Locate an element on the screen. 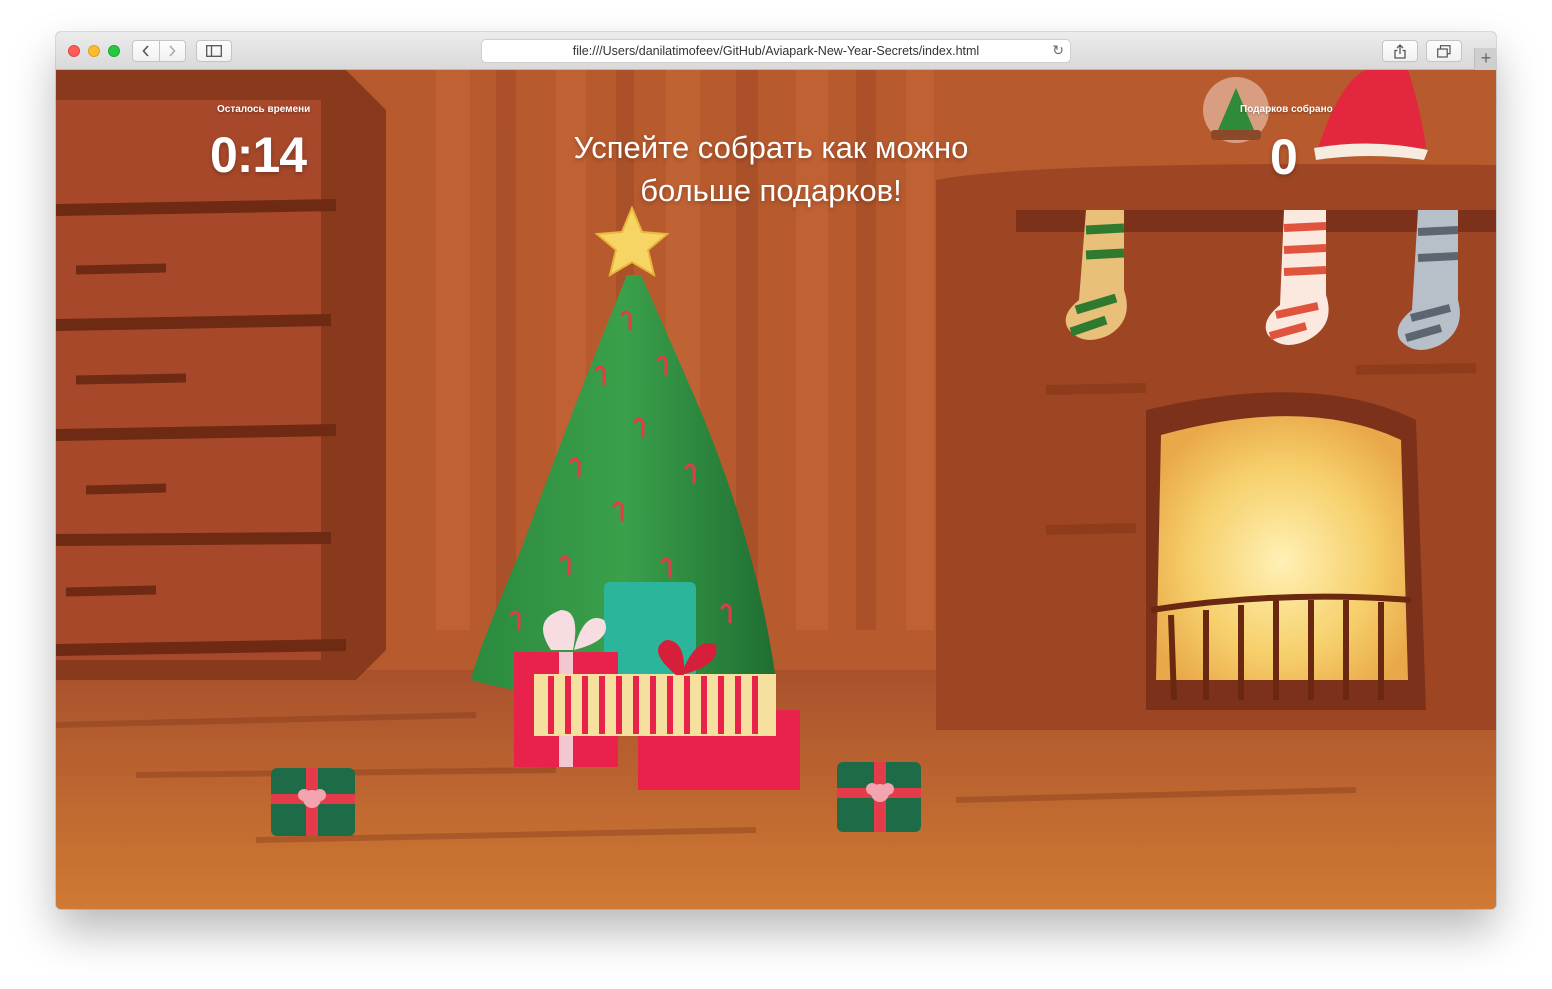 The height and width of the screenshot is (989, 1552). show-tabs-button is located at coordinates (1444, 51).